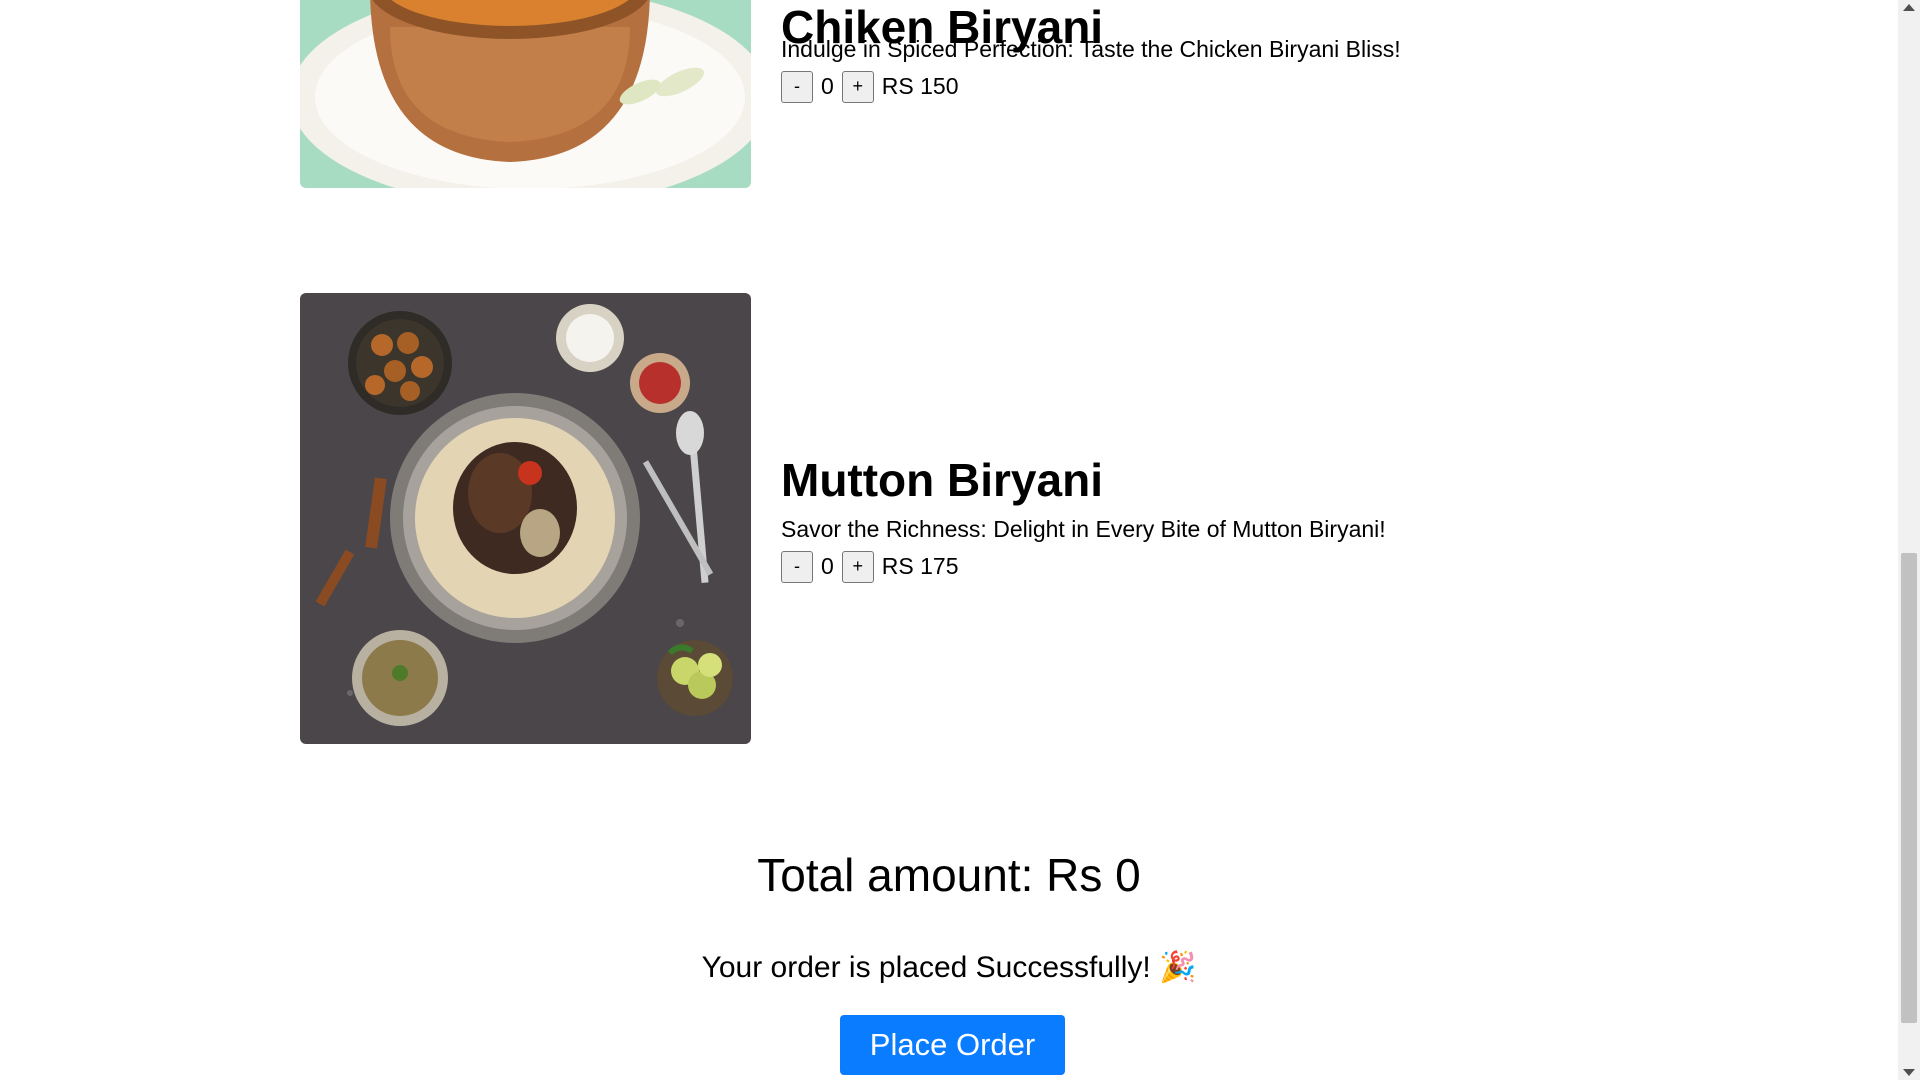 This screenshot has height=1080, width=1920. I want to click on total-amount: Total amount: Rs 0, so click(949, 875).